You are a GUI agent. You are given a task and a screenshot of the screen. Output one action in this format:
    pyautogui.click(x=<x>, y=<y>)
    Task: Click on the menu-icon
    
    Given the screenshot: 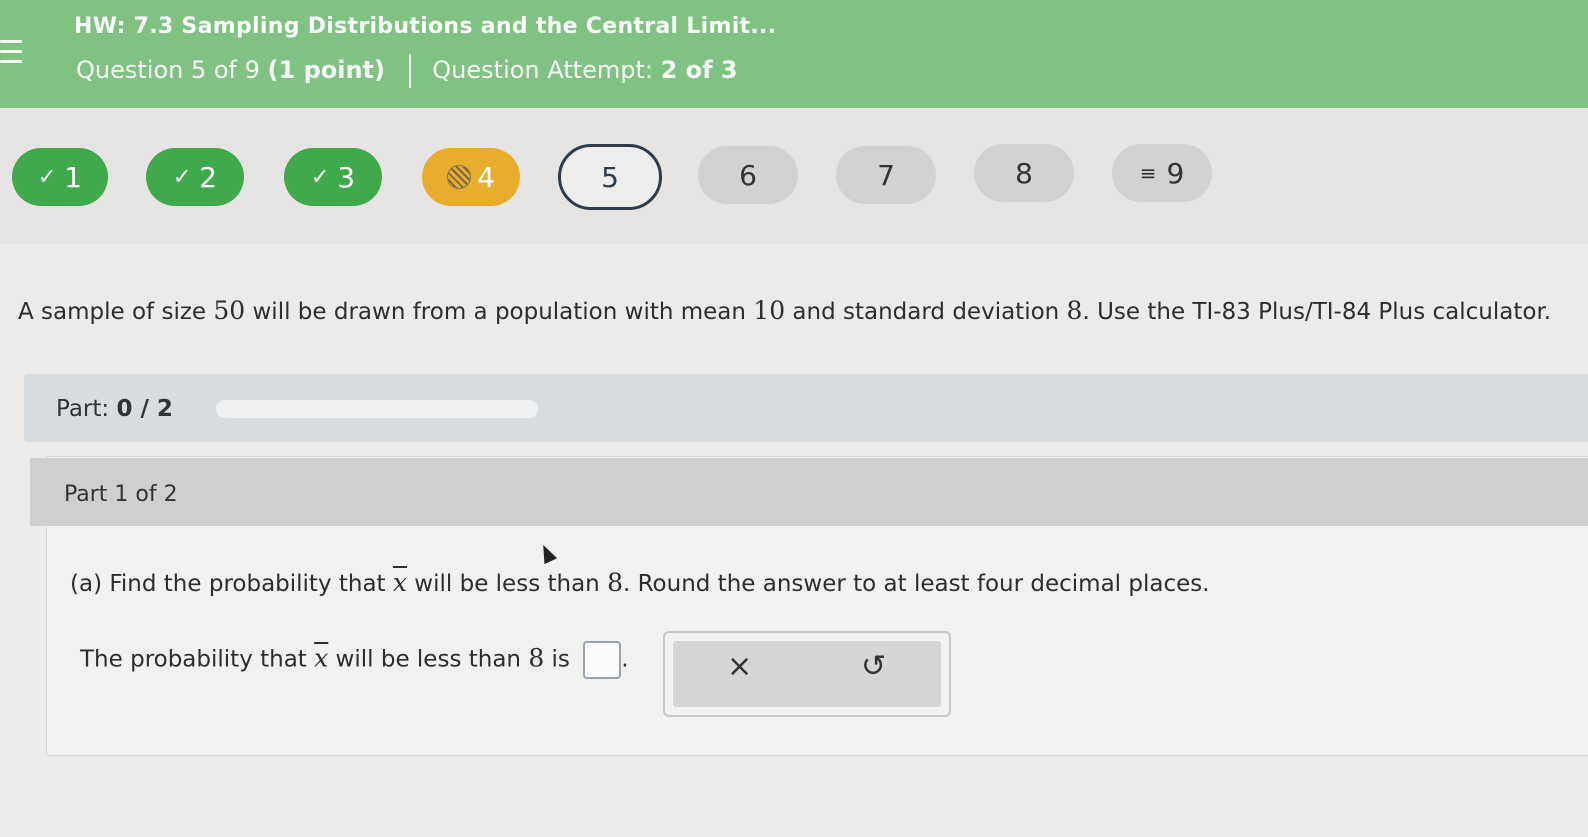 What is the action you would take?
    pyautogui.click(x=11, y=54)
    